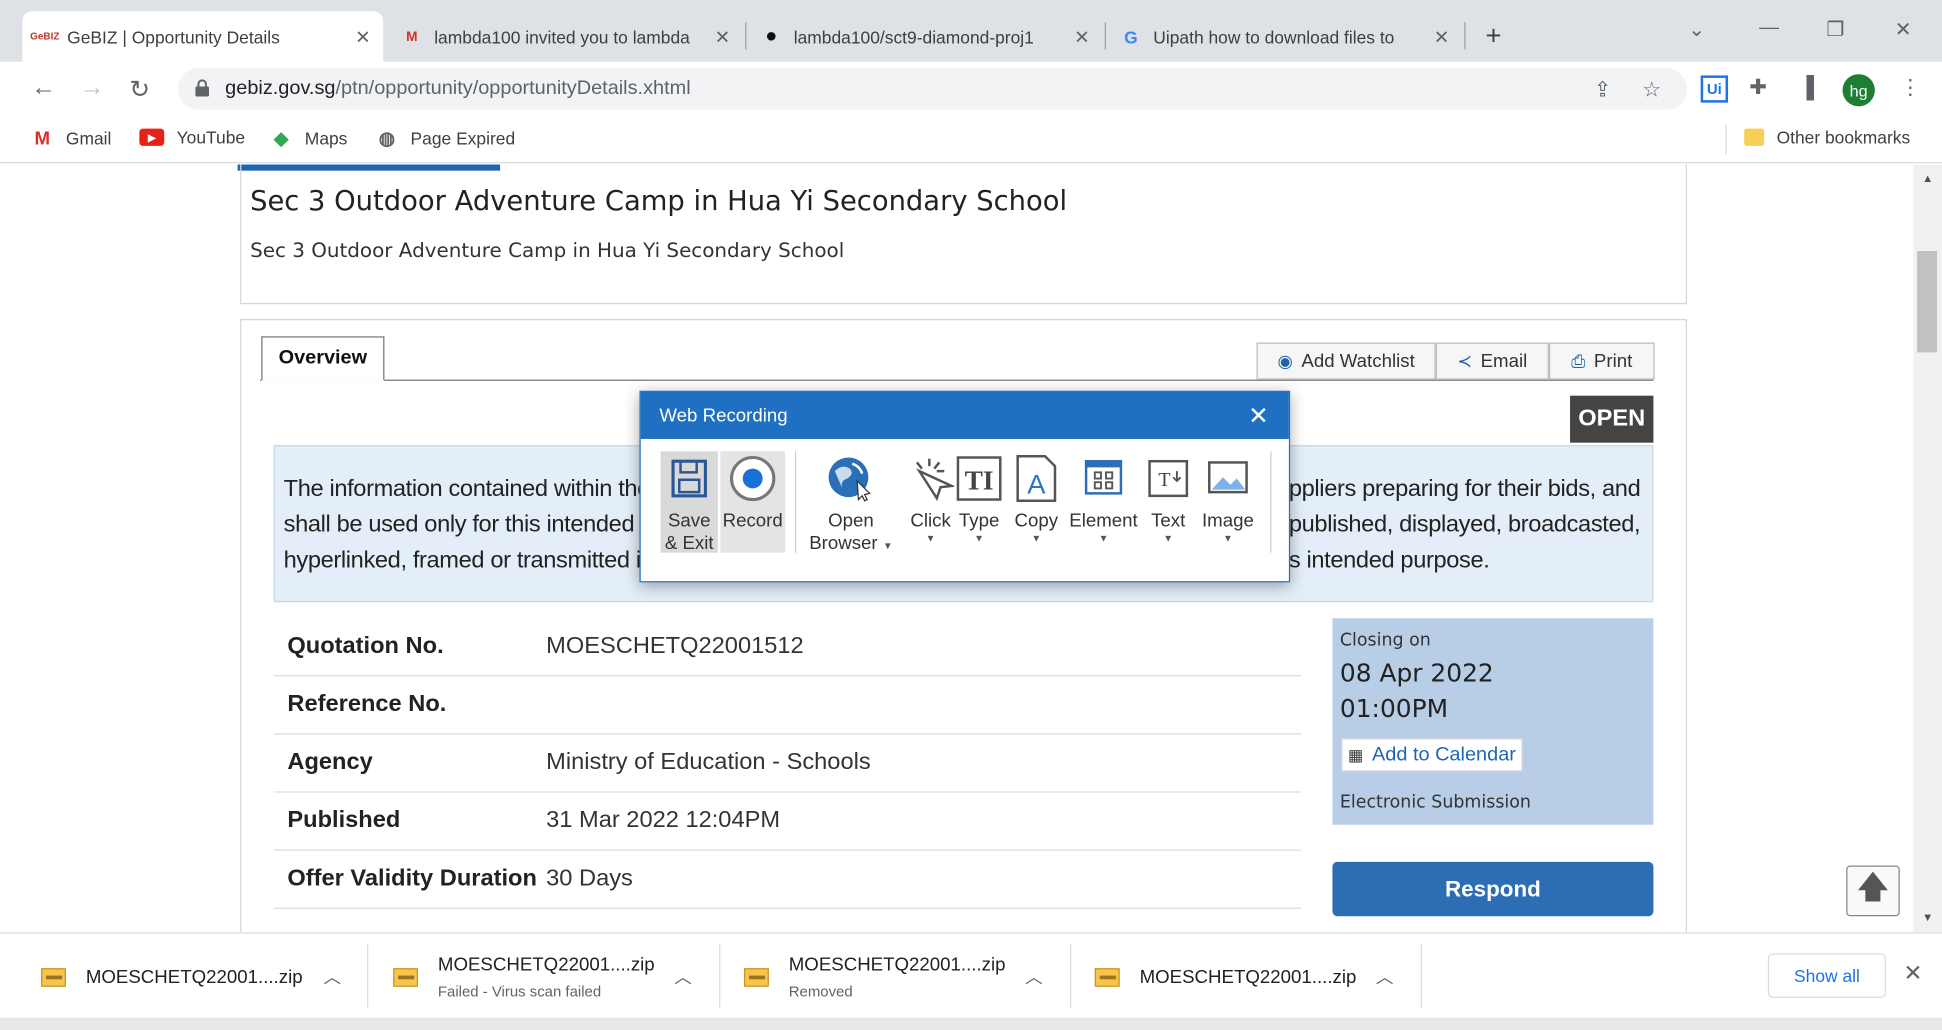 The image size is (1942, 1030). What do you see at coordinates (689, 543) in the screenshot?
I see `button-label: & Exit` at bounding box center [689, 543].